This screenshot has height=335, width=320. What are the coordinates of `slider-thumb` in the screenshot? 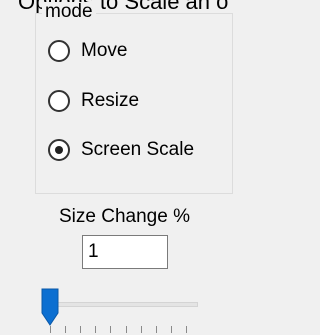 It's located at (50, 307).